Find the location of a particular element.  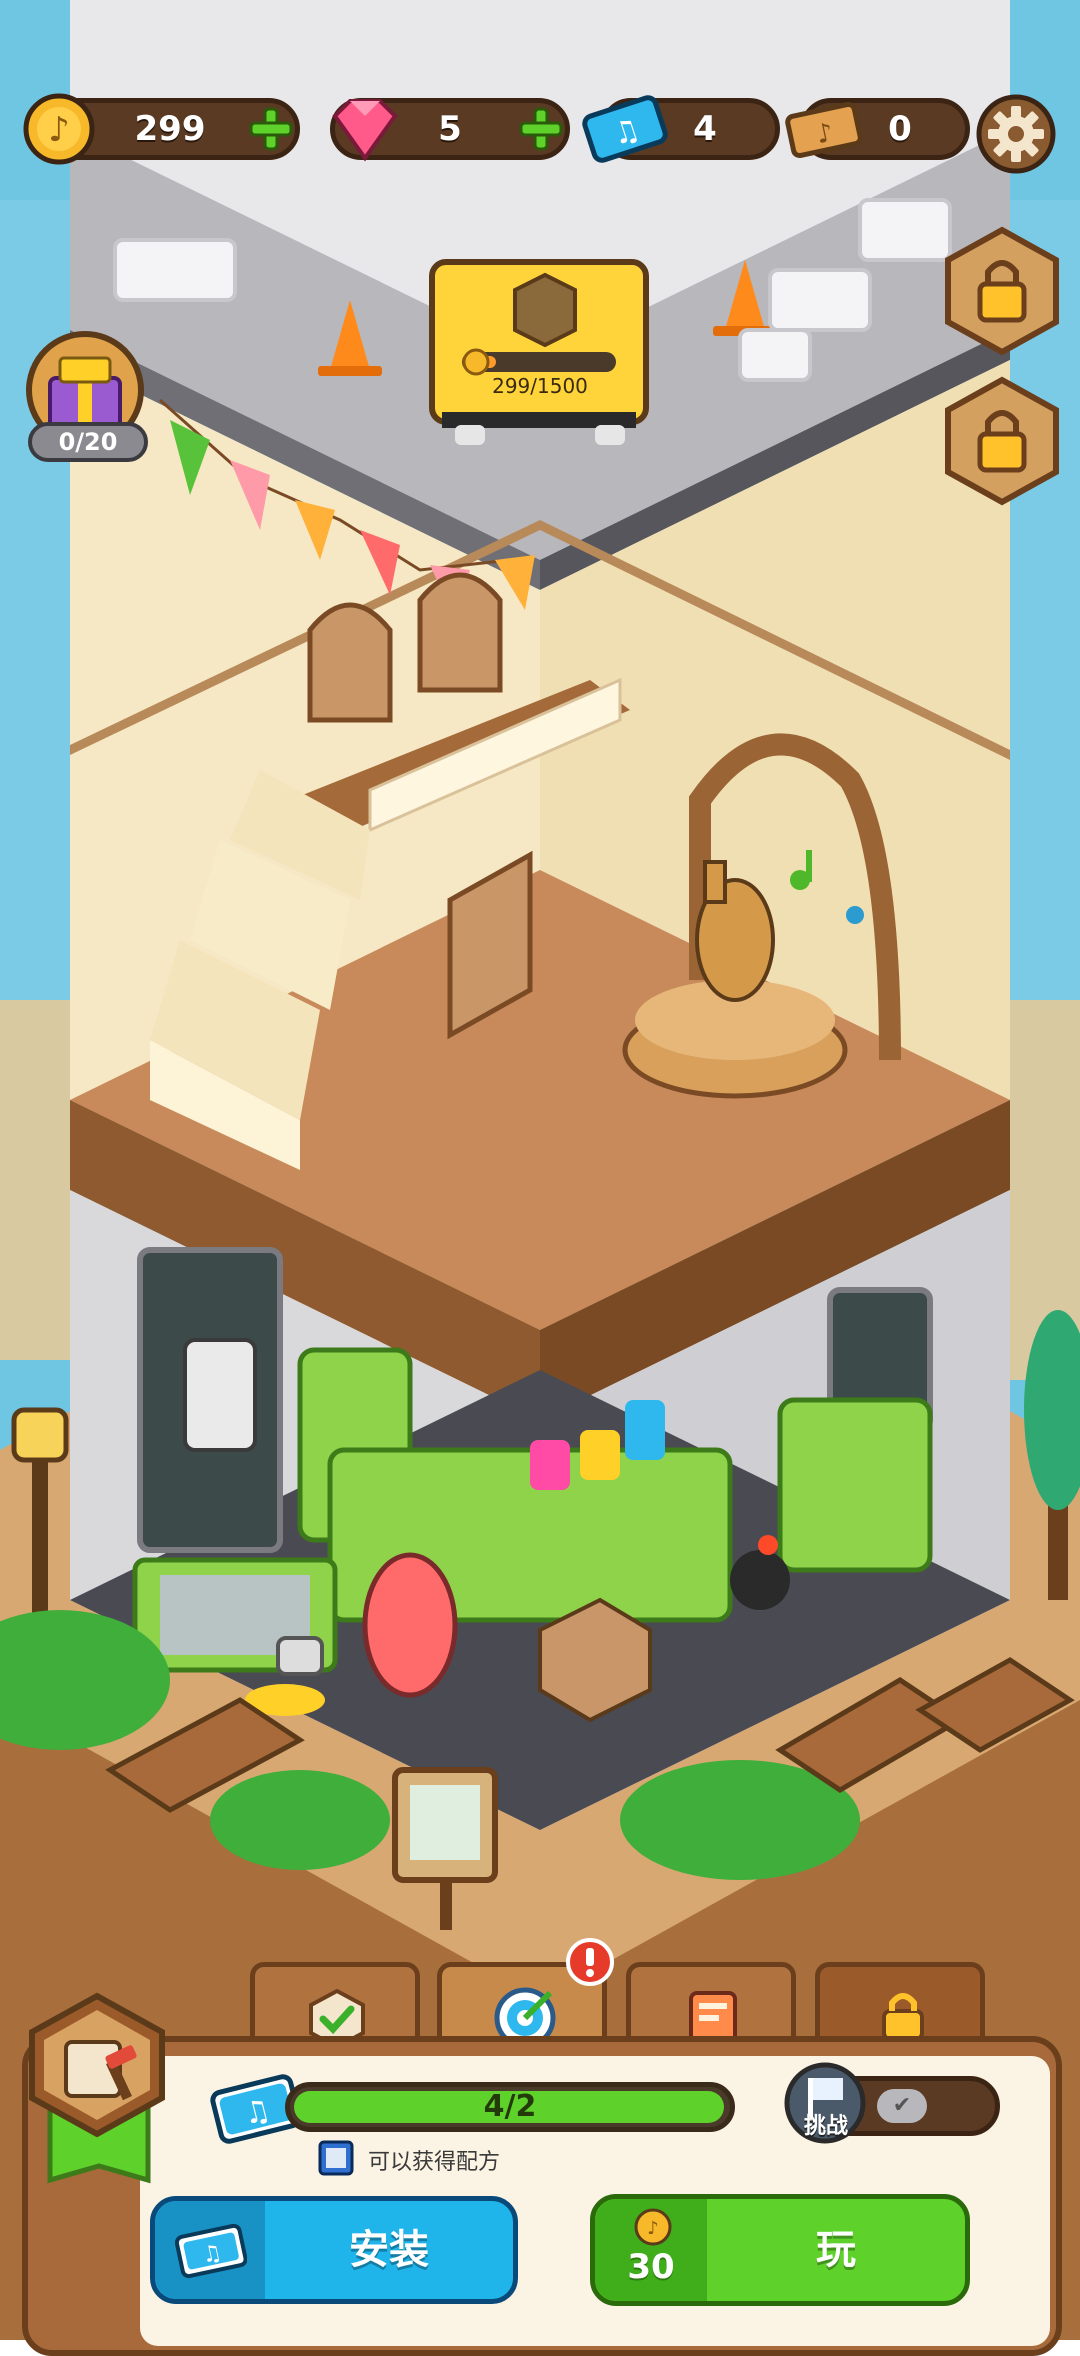

play-cost-value: 30 is located at coordinates (651, 2267).